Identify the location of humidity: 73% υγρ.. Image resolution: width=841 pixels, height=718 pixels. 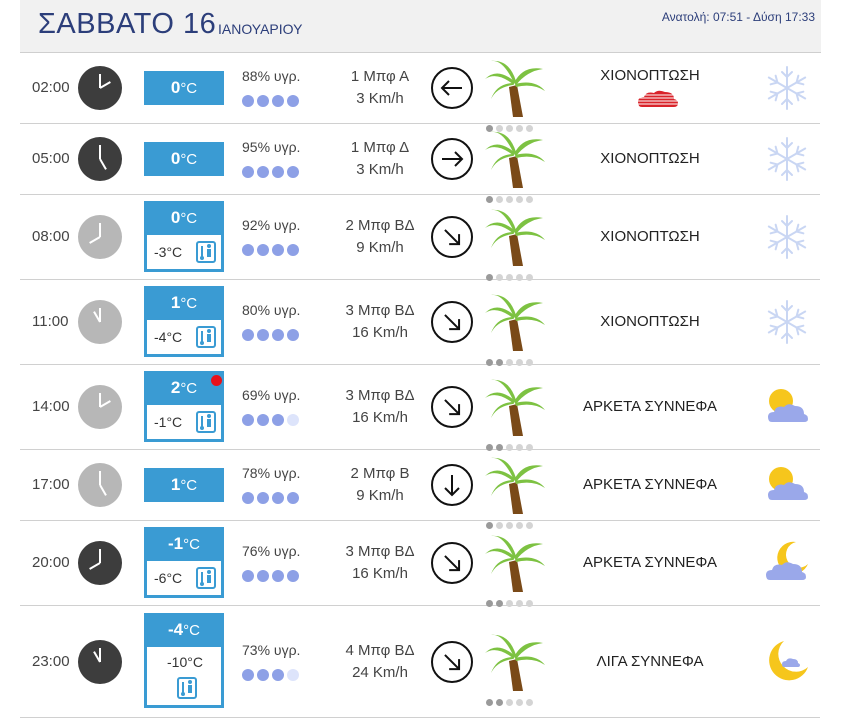
(282, 662).